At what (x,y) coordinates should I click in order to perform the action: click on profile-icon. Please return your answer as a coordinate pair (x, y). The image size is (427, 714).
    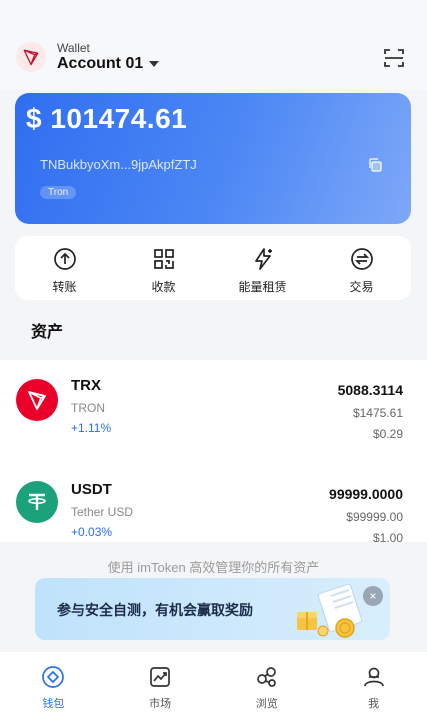
    Looking at the image, I should click on (374, 677).